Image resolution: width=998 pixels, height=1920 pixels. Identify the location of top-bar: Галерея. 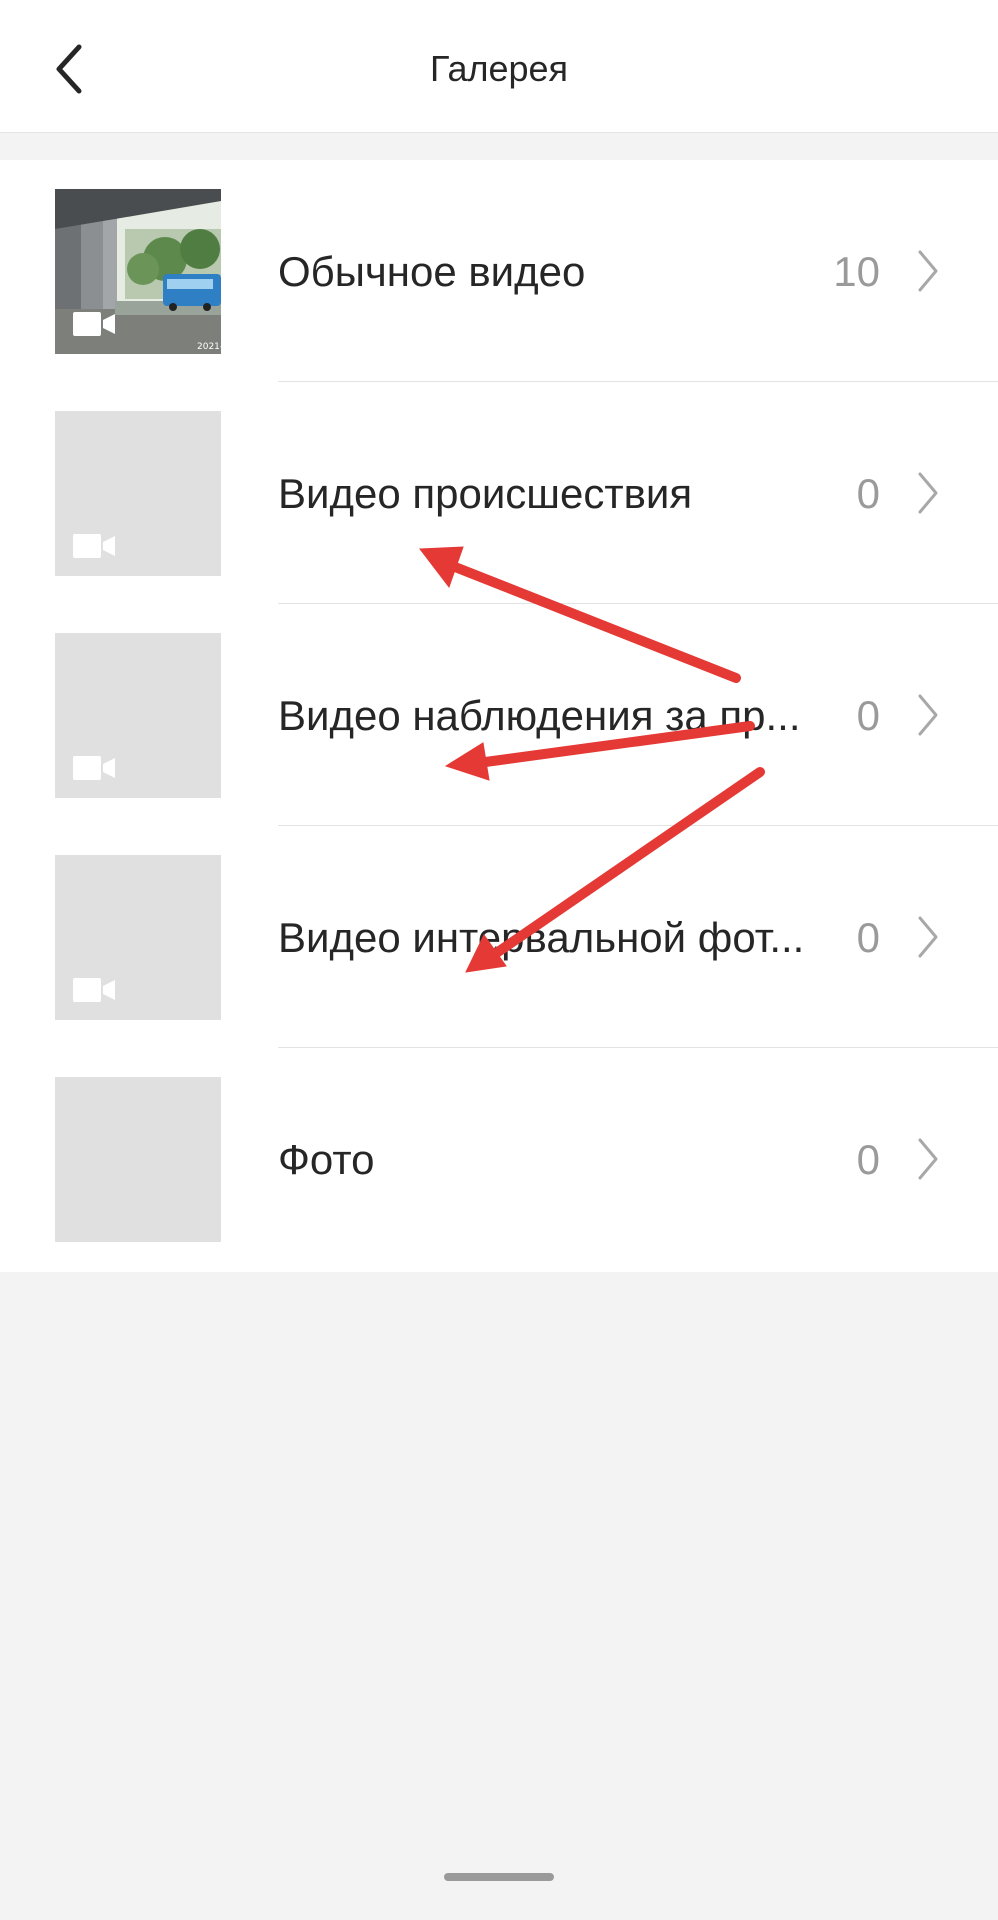
(499, 66).